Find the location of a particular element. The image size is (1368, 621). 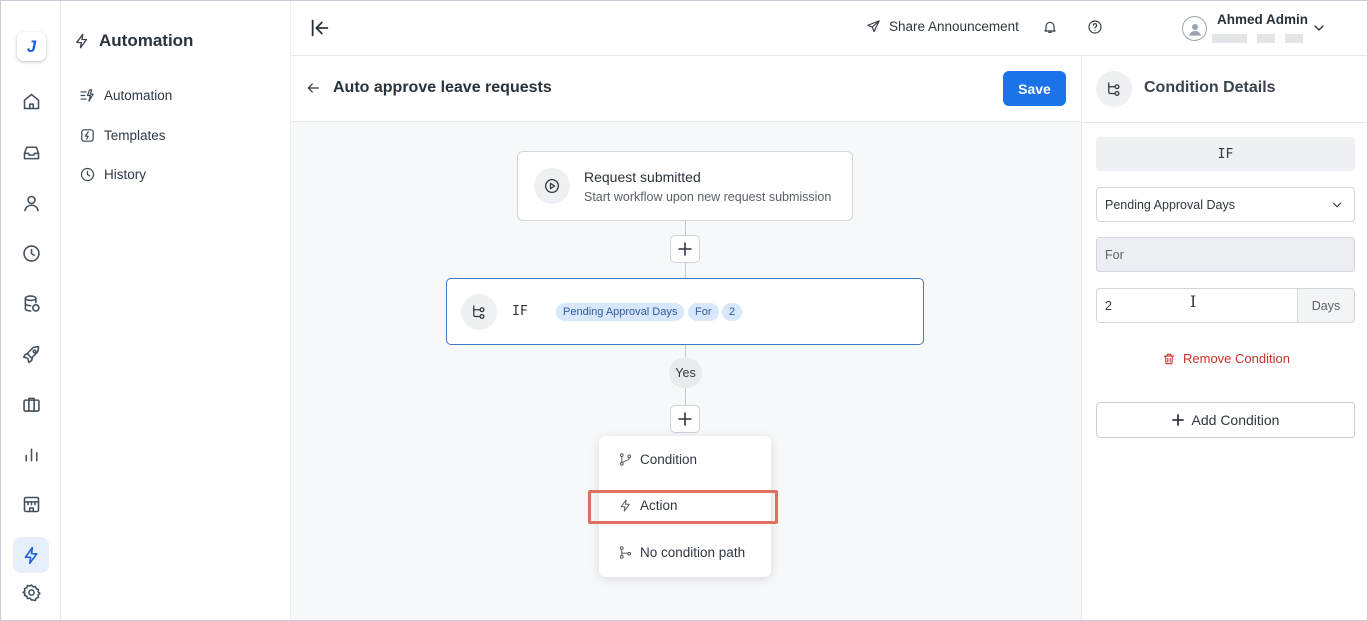

user-subtitle-redacted is located at coordinates (1257, 38).